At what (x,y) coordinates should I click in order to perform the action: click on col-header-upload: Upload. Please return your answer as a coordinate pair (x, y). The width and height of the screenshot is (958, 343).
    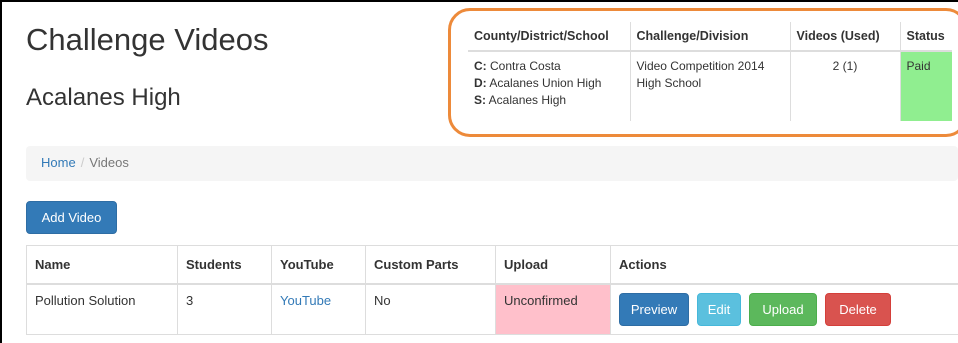
    Looking at the image, I should click on (553, 265).